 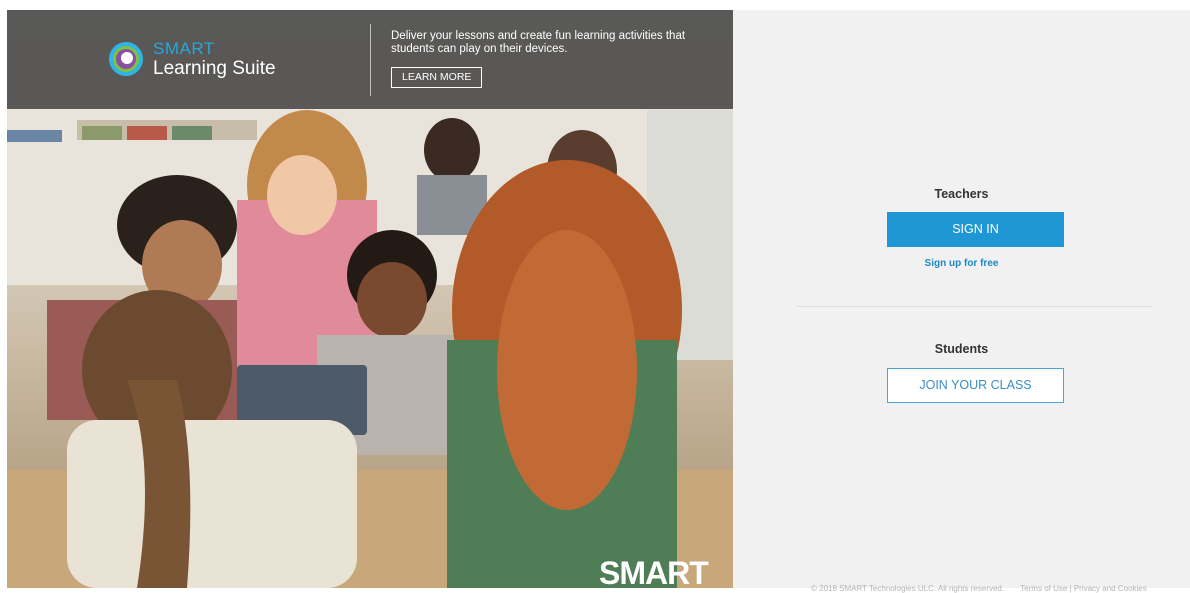 What do you see at coordinates (975, 385) in the screenshot?
I see `join-class-button: JOIN YOUR CLASS` at bounding box center [975, 385].